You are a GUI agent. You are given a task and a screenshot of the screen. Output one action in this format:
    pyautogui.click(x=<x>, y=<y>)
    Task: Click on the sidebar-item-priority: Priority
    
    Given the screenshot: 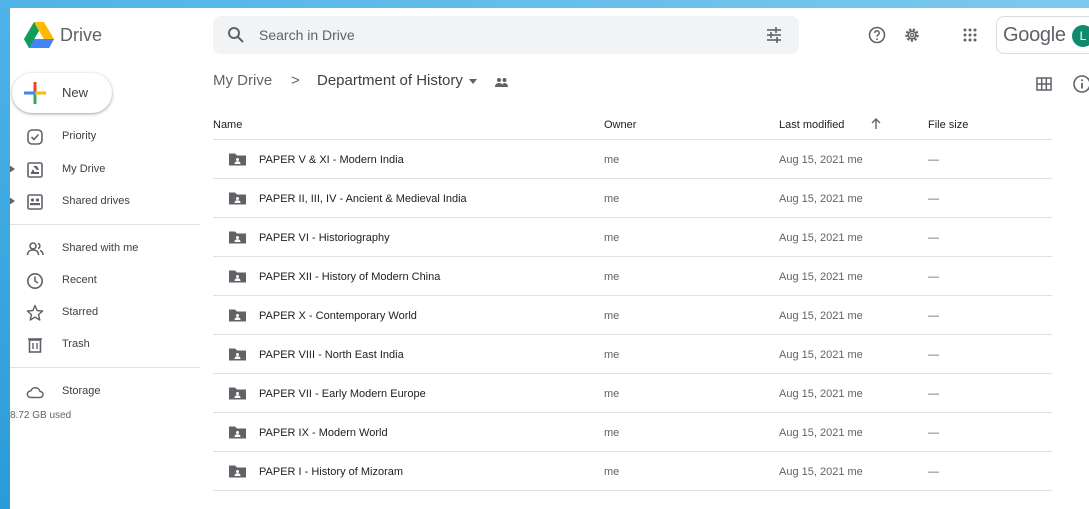 What is the action you would take?
    pyautogui.click(x=105, y=137)
    